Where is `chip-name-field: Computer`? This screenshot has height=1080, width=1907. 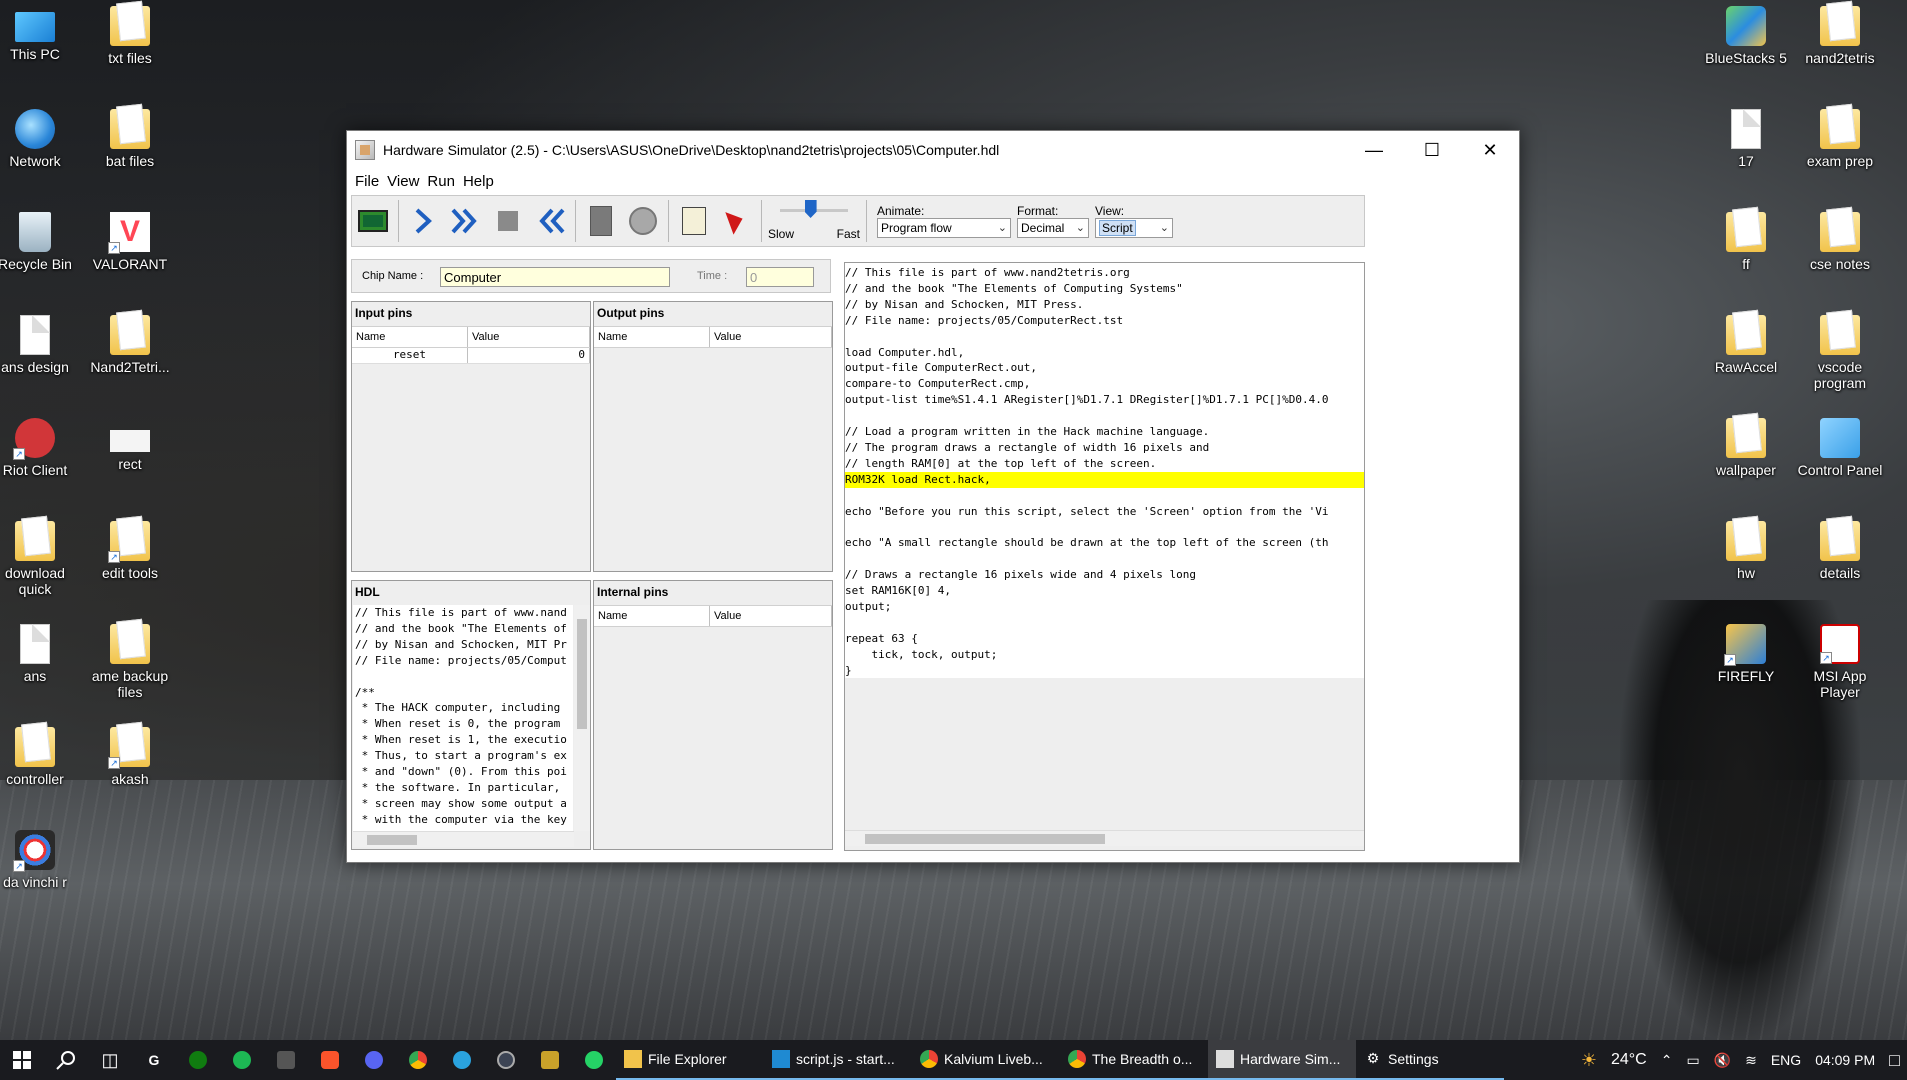 chip-name-field: Computer is located at coordinates (555, 277).